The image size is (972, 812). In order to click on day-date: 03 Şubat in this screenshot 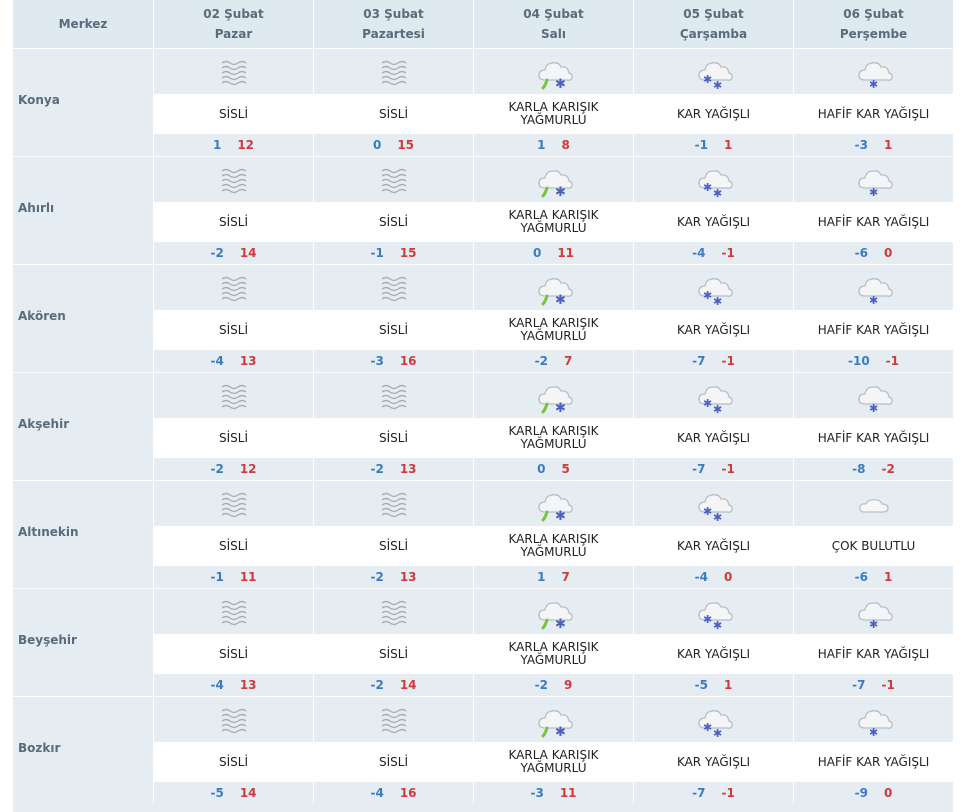, I will do `click(393, 14)`.